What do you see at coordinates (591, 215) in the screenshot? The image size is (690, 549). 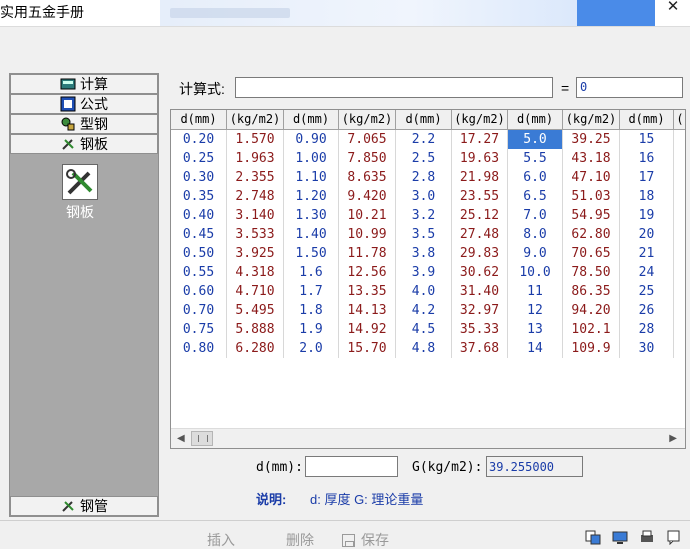 I see `table-cell: 54.95` at bounding box center [591, 215].